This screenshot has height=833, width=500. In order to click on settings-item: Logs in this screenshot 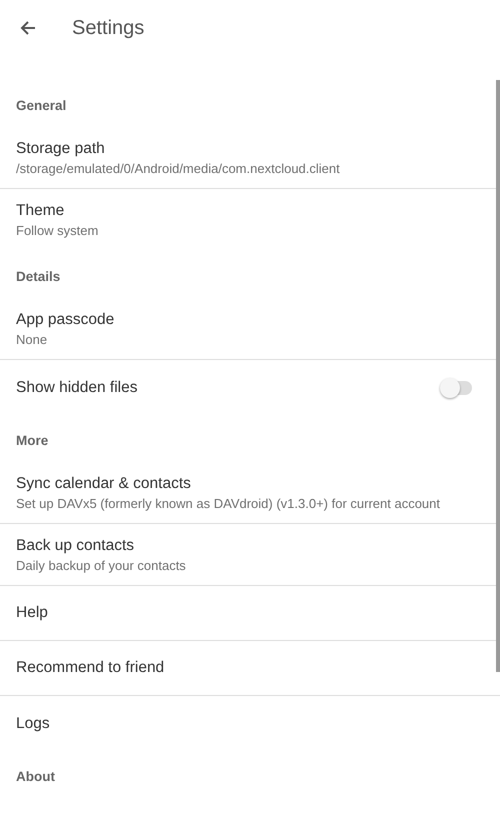, I will do `click(250, 723)`.